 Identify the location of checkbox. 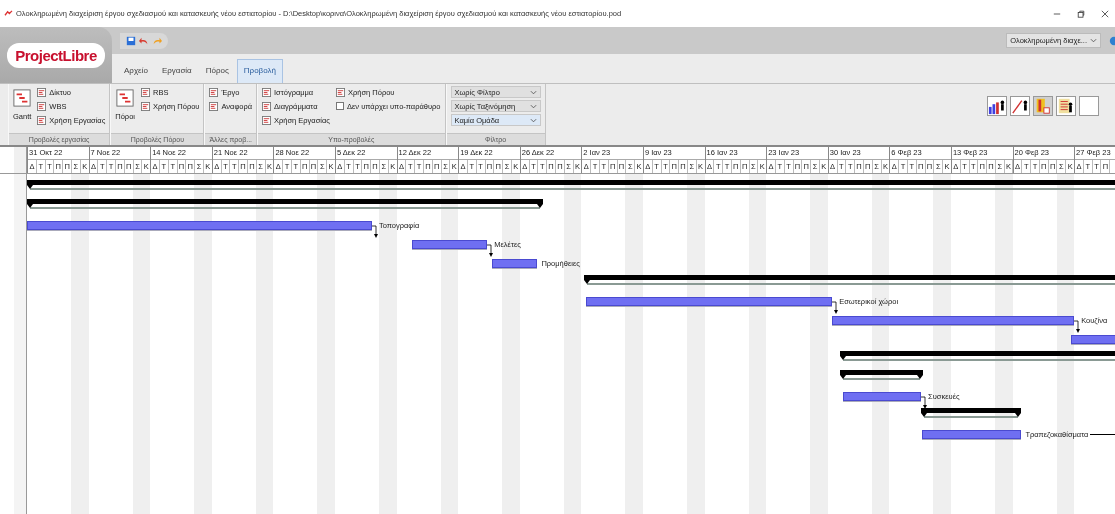
(339, 106).